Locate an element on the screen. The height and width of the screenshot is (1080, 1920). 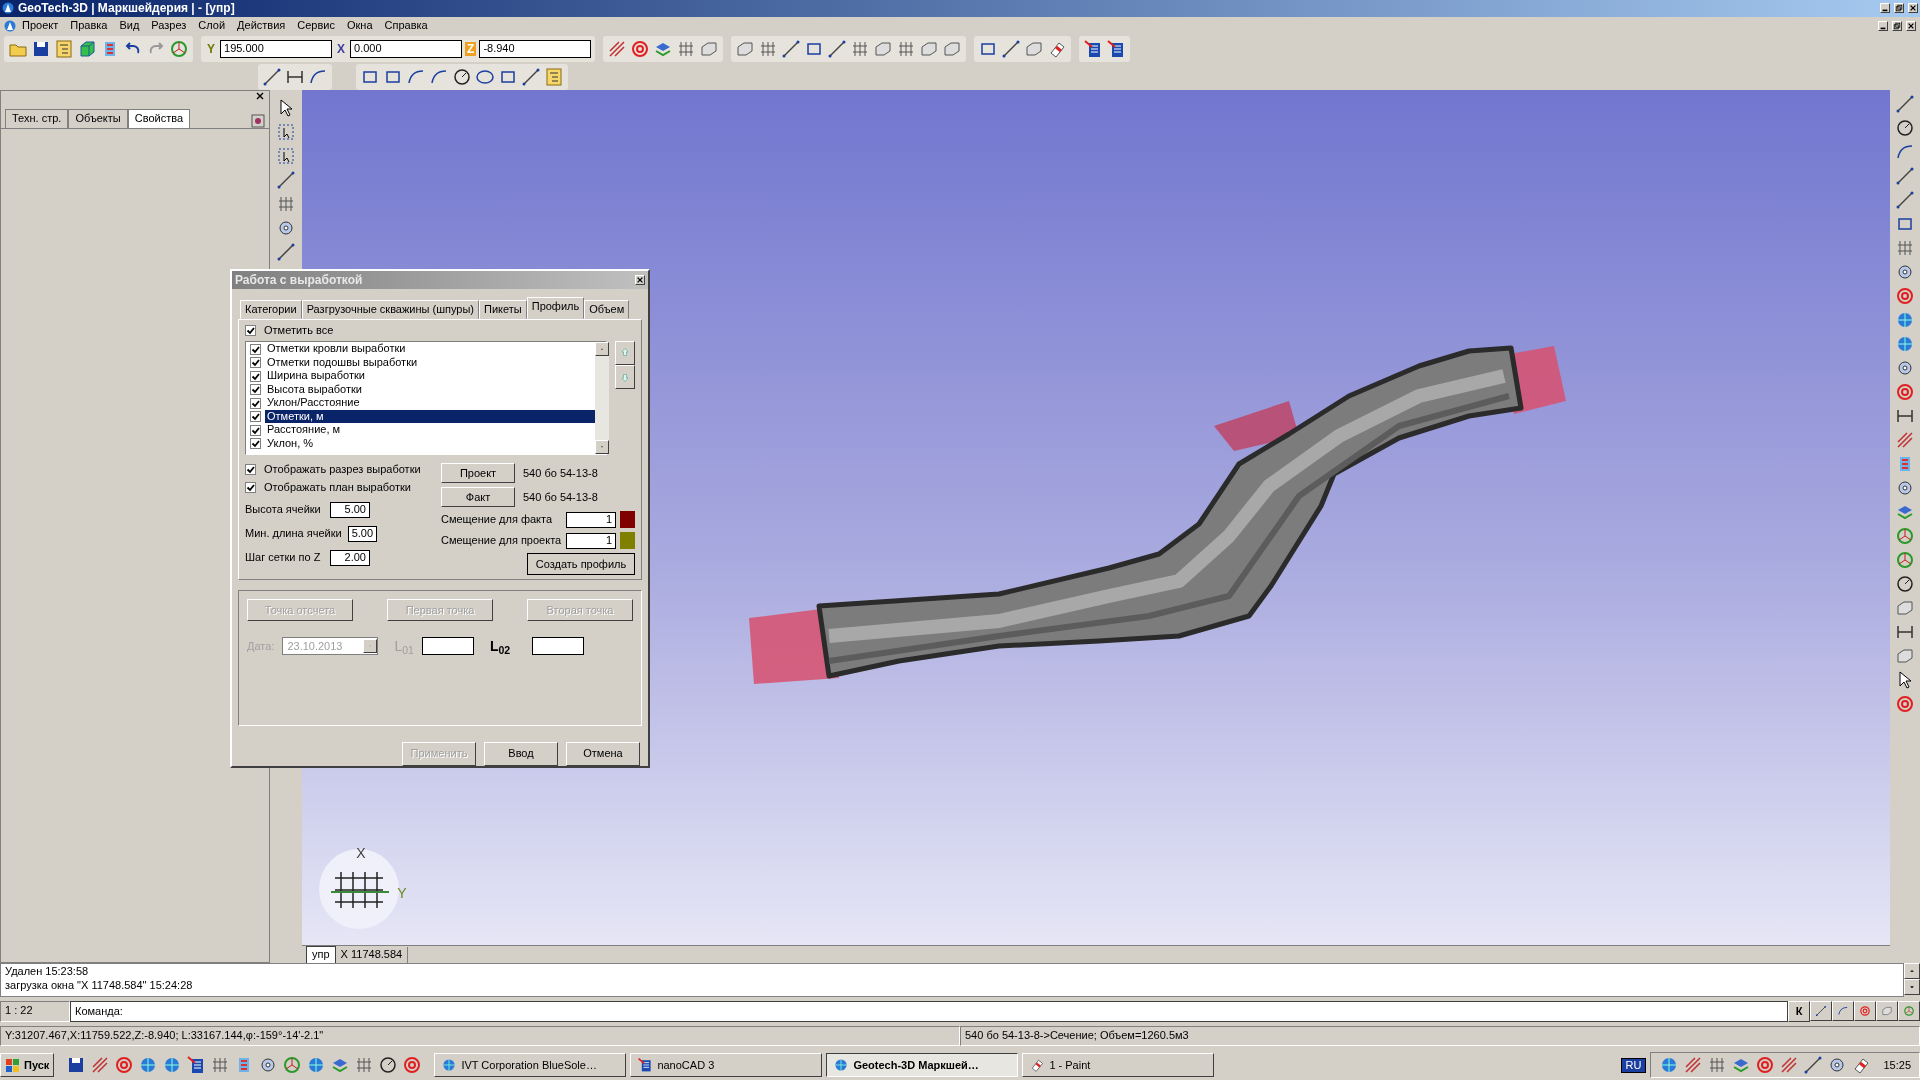
panel-tab: Объекты is located at coordinates (98, 118).